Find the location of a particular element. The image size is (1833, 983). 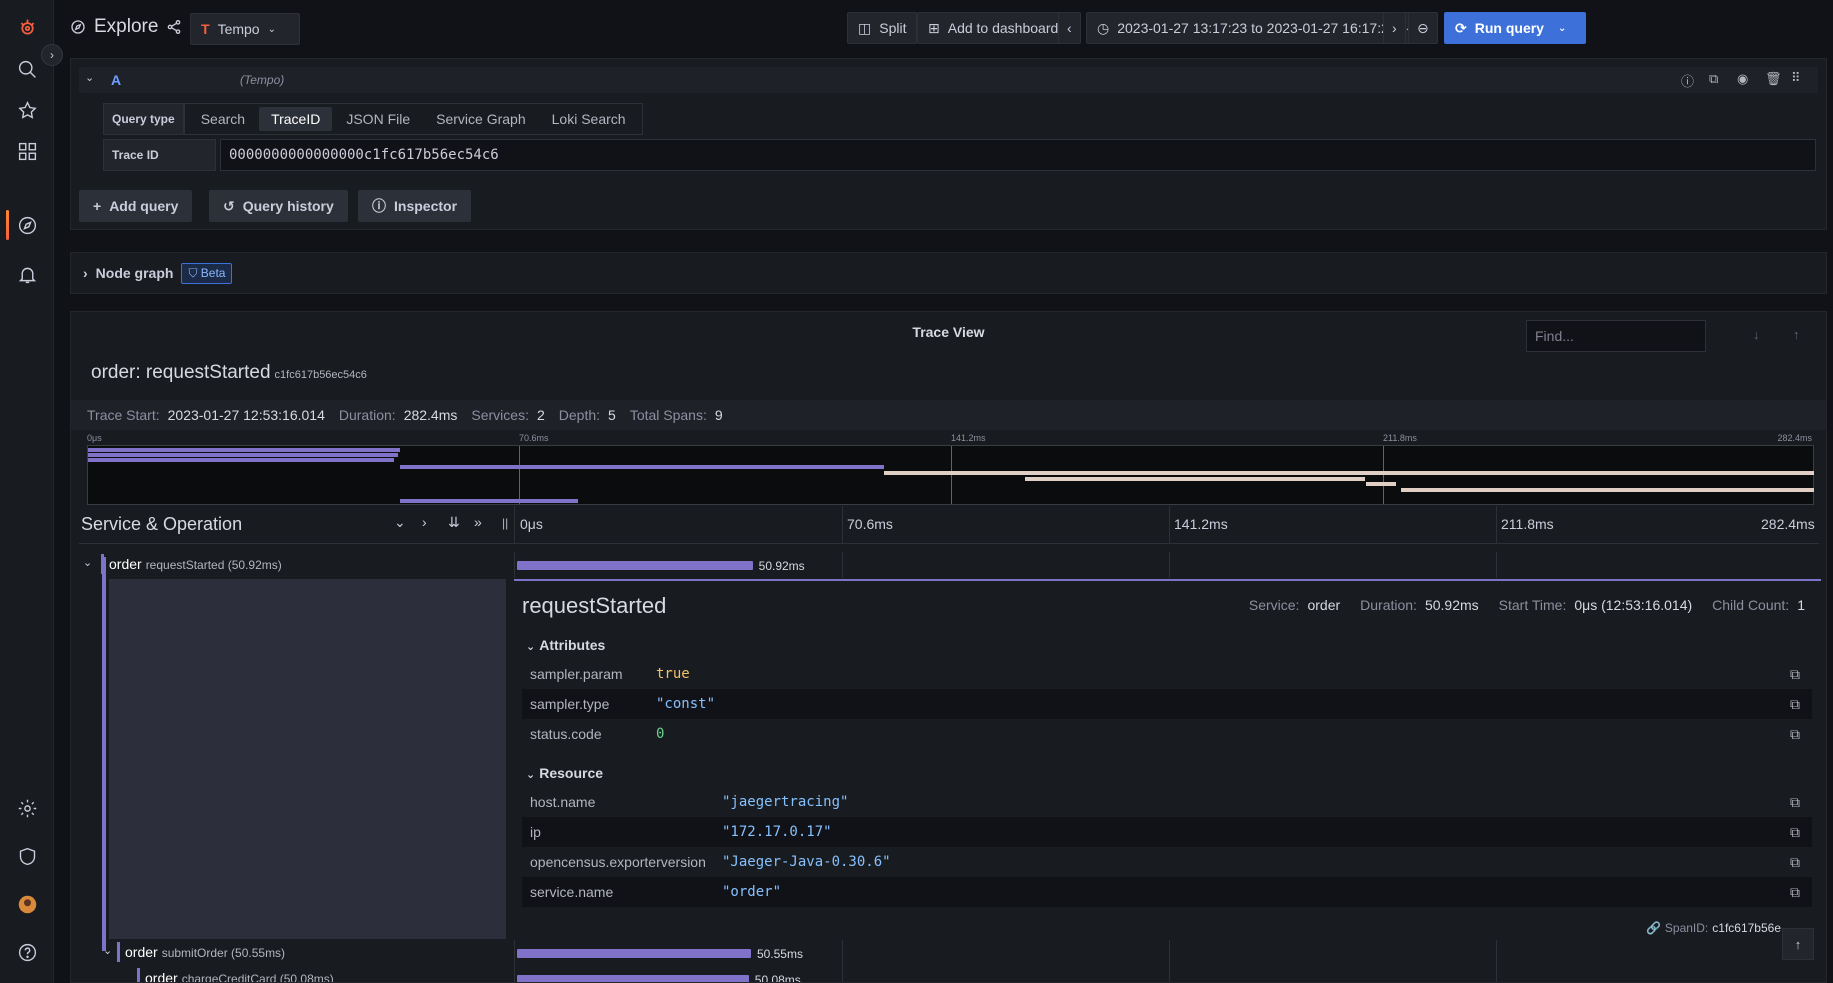

help-icon is located at coordinates (27, 952).